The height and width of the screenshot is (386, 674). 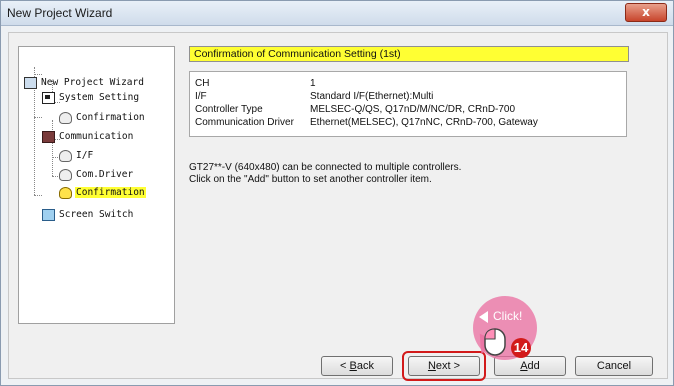 I want to click on back-button-prefix: <, so click(x=345, y=366).